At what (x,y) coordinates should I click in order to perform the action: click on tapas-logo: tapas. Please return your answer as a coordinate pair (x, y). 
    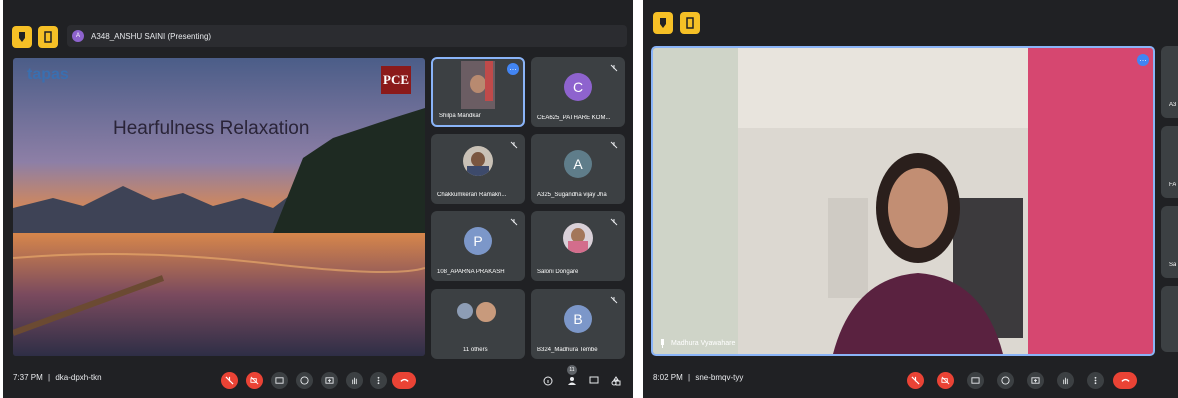
    Looking at the image, I should click on (48, 74).